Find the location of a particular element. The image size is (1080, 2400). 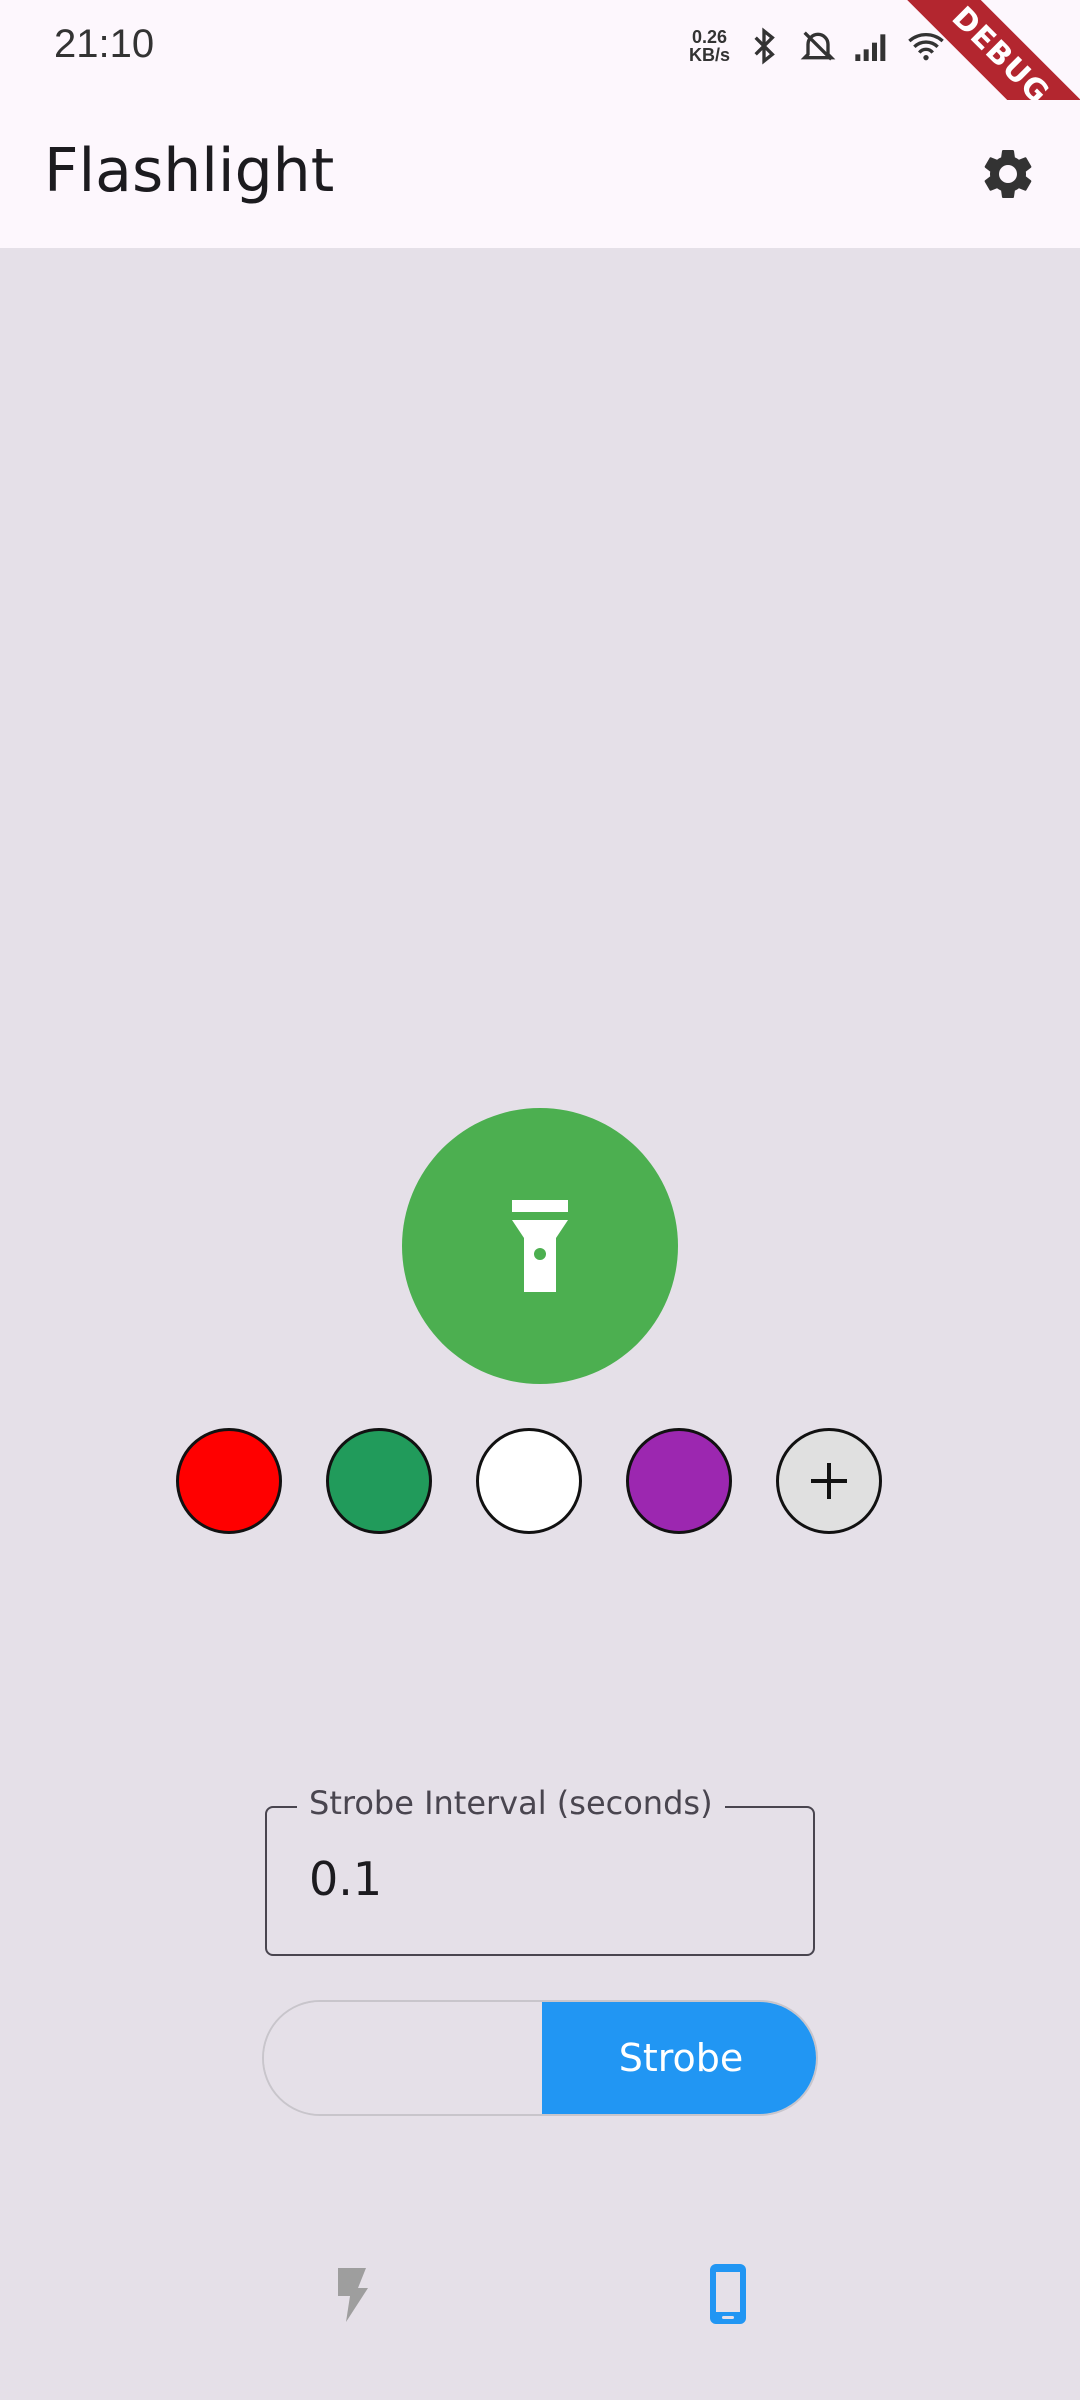

flashlight-icon is located at coordinates (540, 1246).